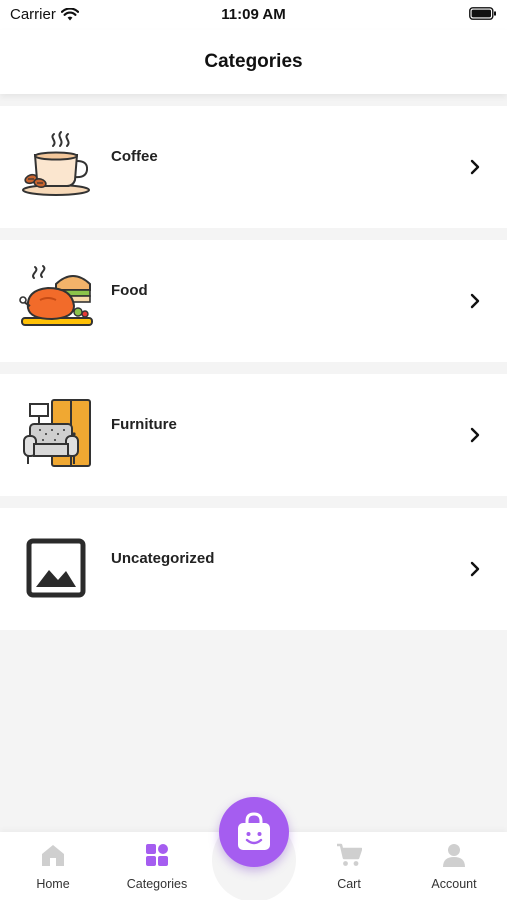  What do you see at coordinates (349, 854) in the screenshot?
I see `cart-icon` at bounding box center [349, 854].